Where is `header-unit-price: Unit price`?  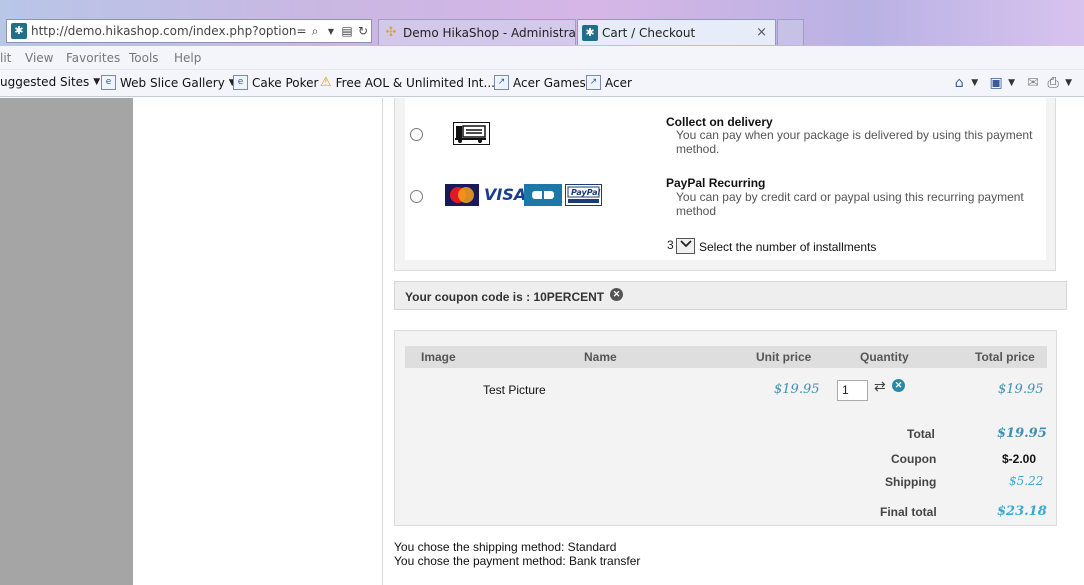 header-unit-price: Unit price is located at coordinates (784, 357).